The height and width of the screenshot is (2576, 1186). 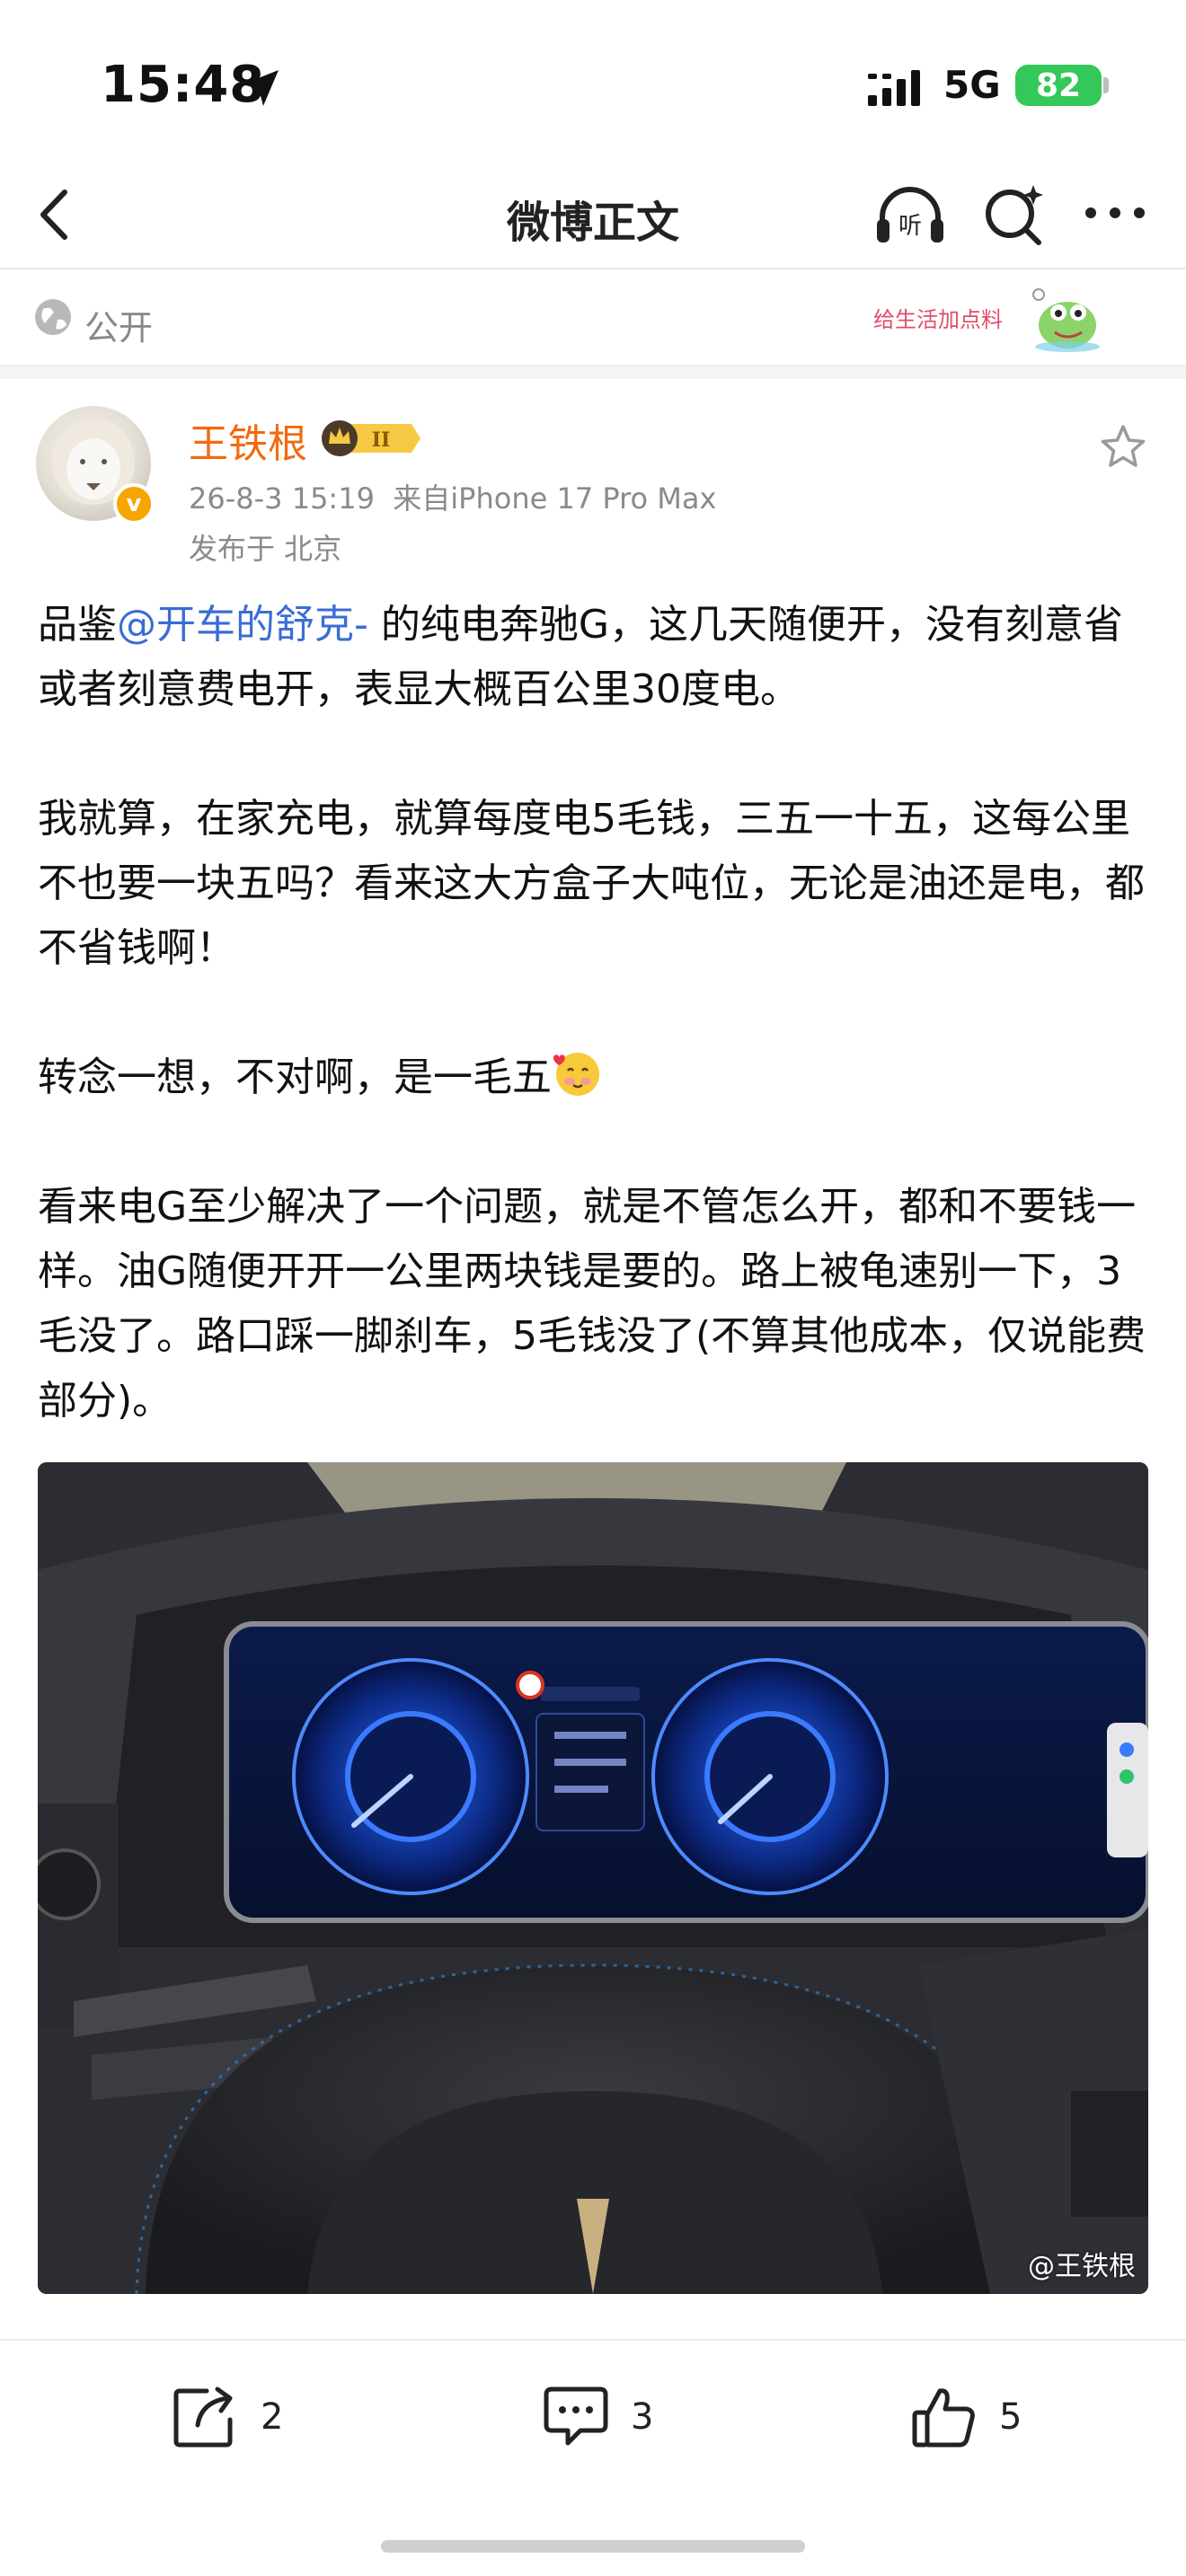 What do you see at coordinates (203, 2417) in the screenshot?
I see `share-icon` at bounding box center [203, 2417].